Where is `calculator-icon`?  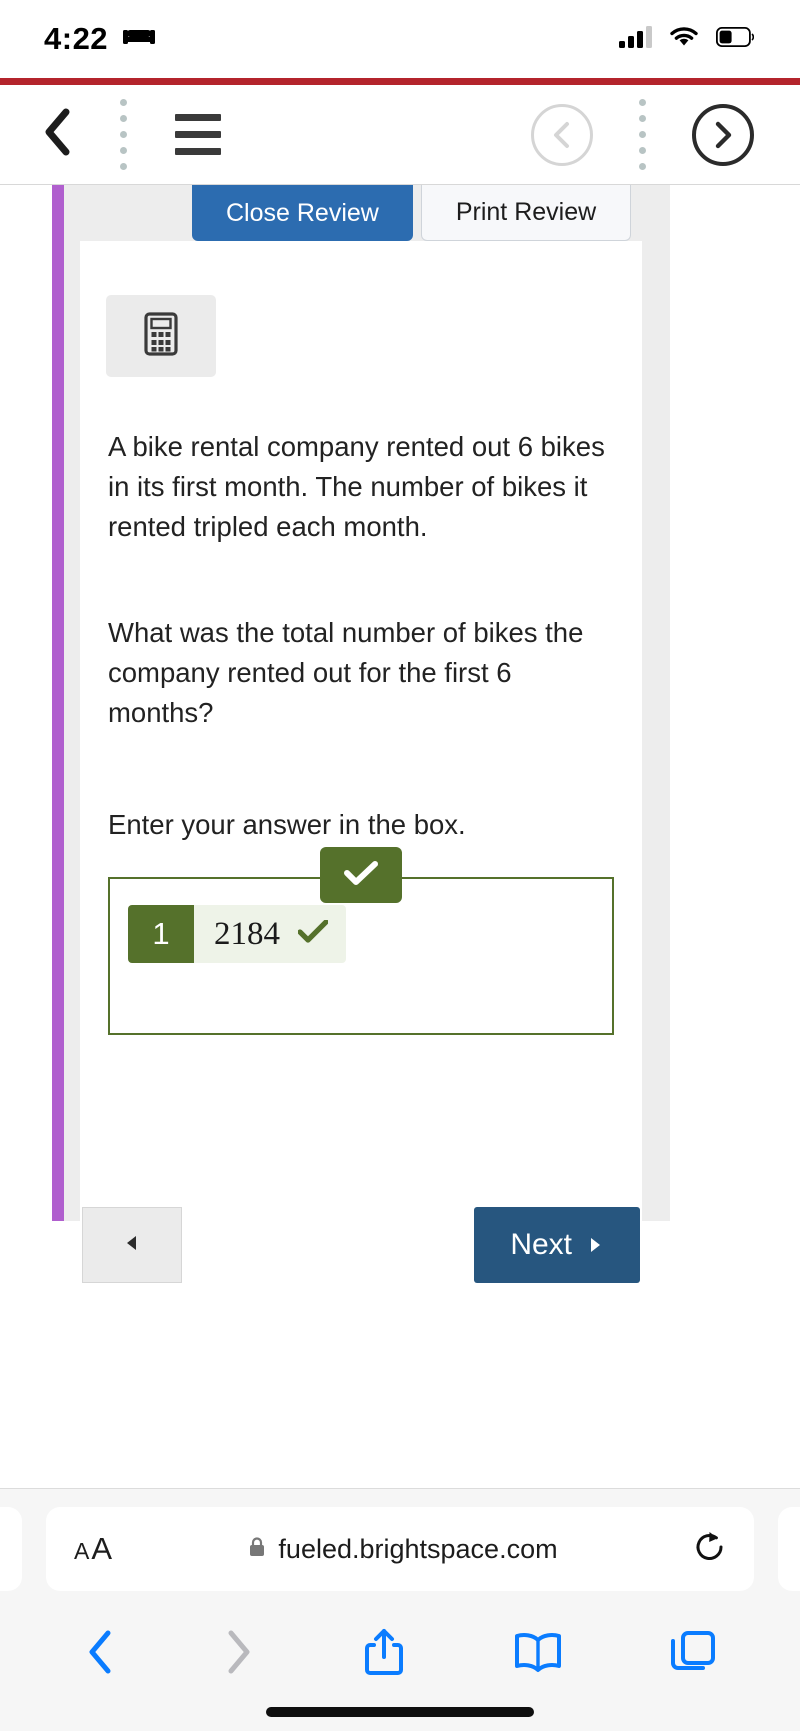 calculator-icon is located at coordinates (161, 336).